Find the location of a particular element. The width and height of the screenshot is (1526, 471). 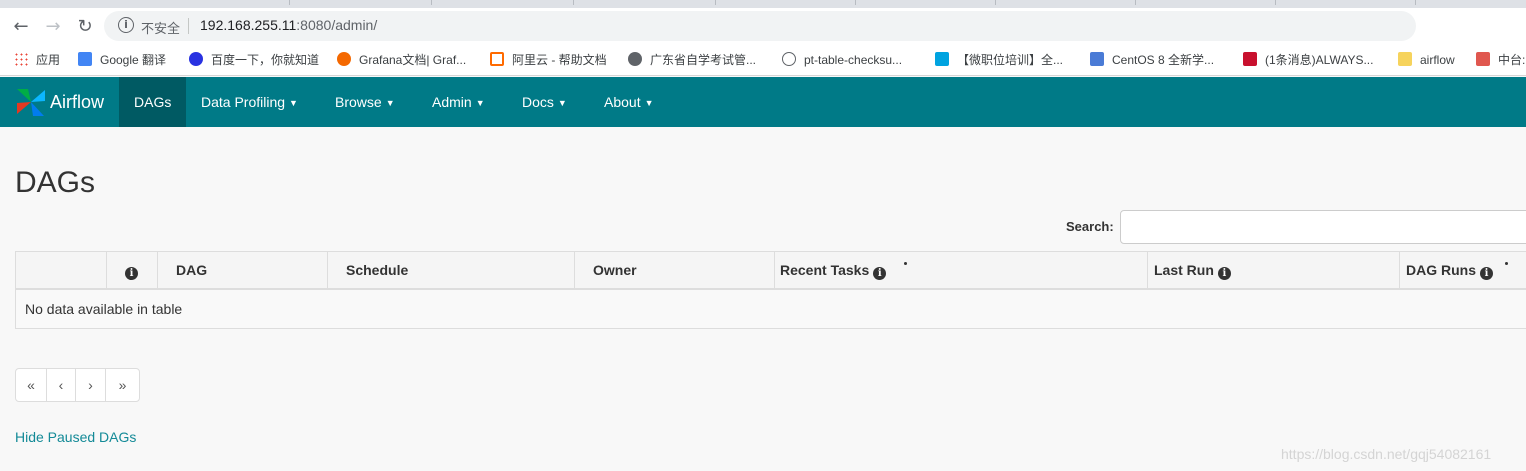

column-header-owner: Owner is located at coordinates (675, 270).